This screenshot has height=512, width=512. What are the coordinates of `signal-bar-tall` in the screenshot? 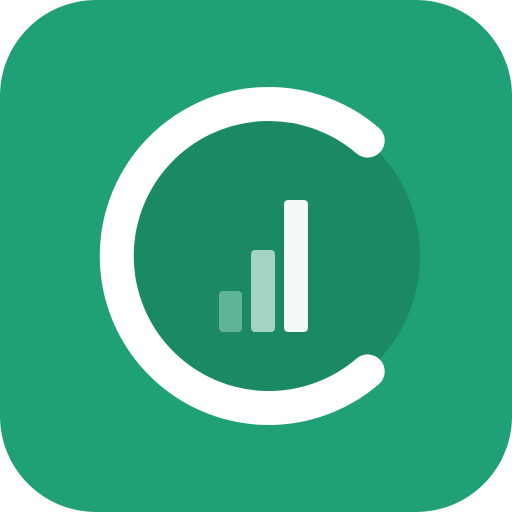 It's located at (296, 266).